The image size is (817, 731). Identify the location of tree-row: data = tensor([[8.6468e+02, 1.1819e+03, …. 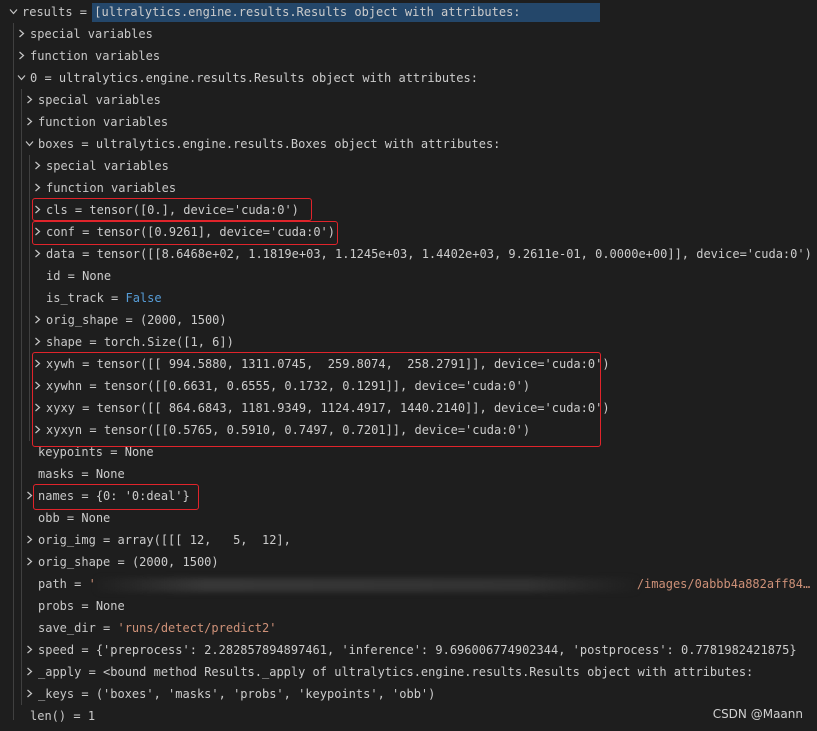
(408, 254).